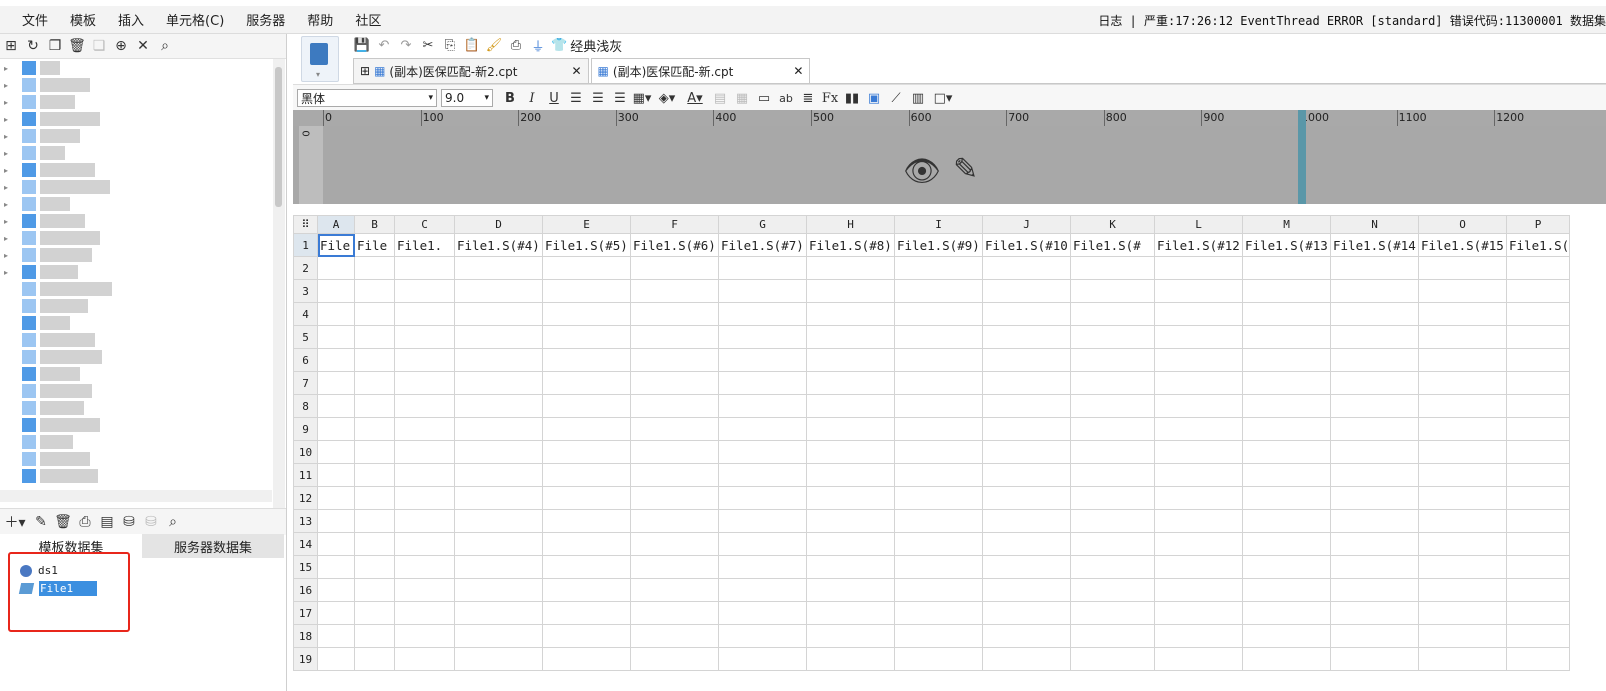  I want to click on cell-n3, so click(1374, 291).